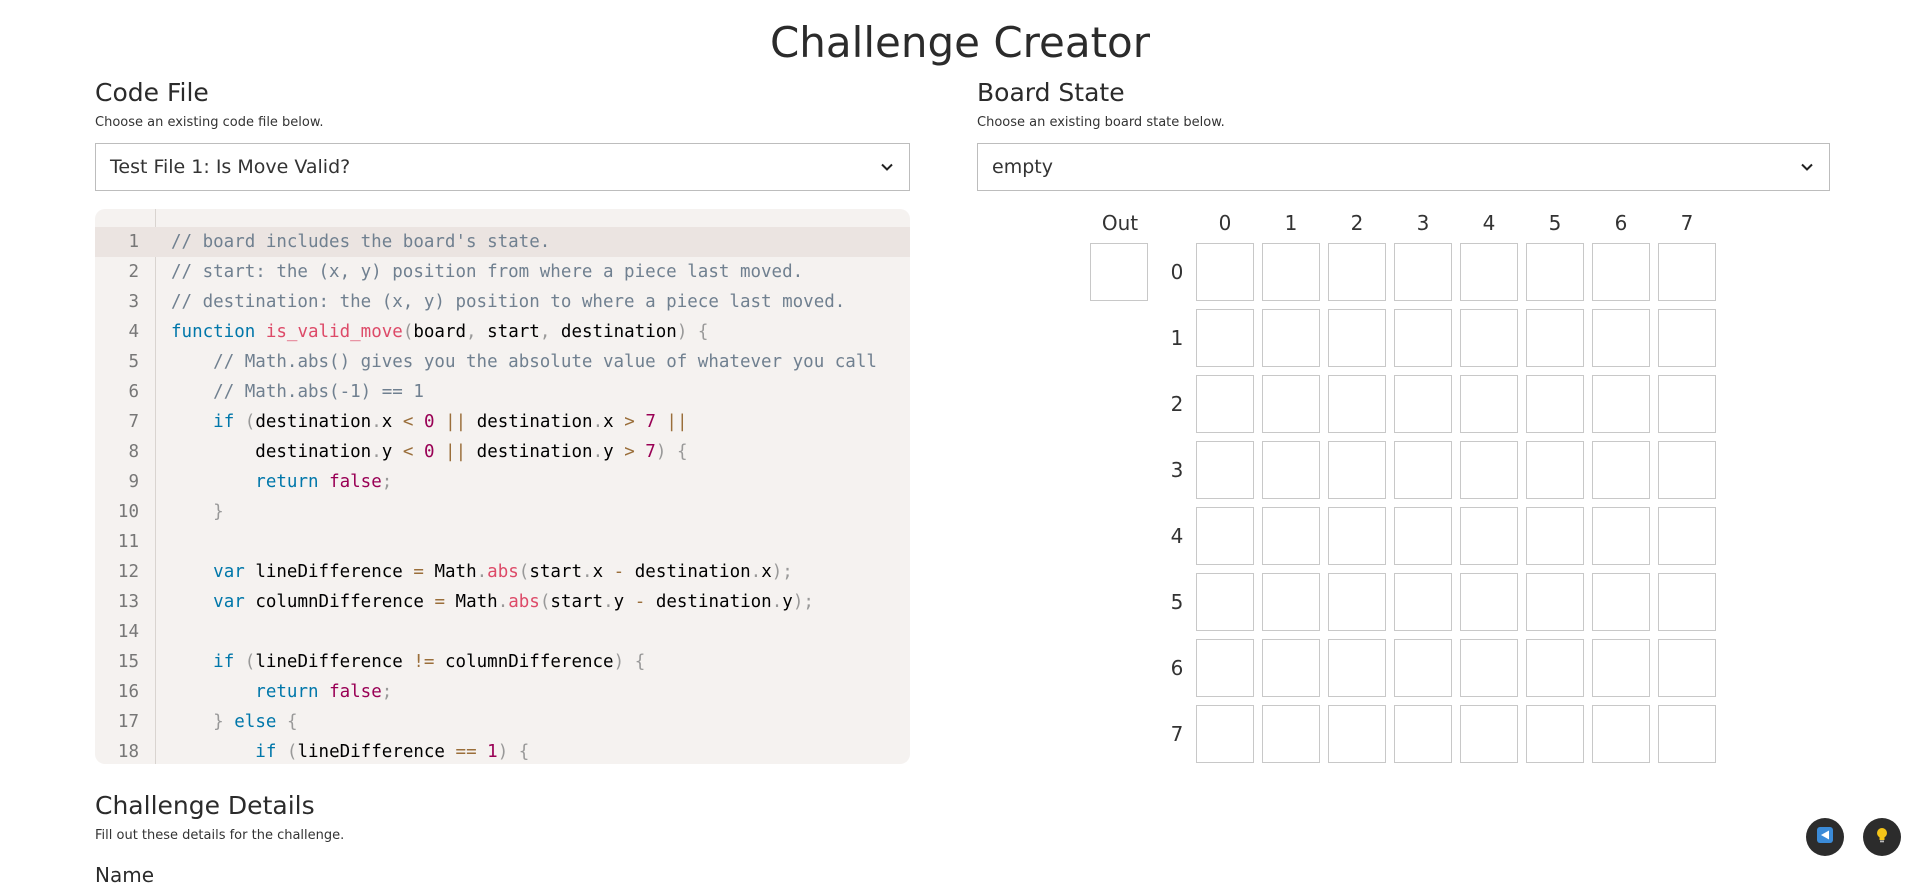  I want to click on board-state-select: empty, so click(1403, 167).